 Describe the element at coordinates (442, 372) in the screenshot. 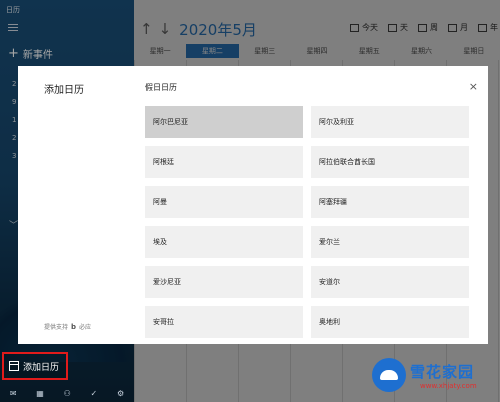

I see `watermark-name: 雪花家园` at that location.